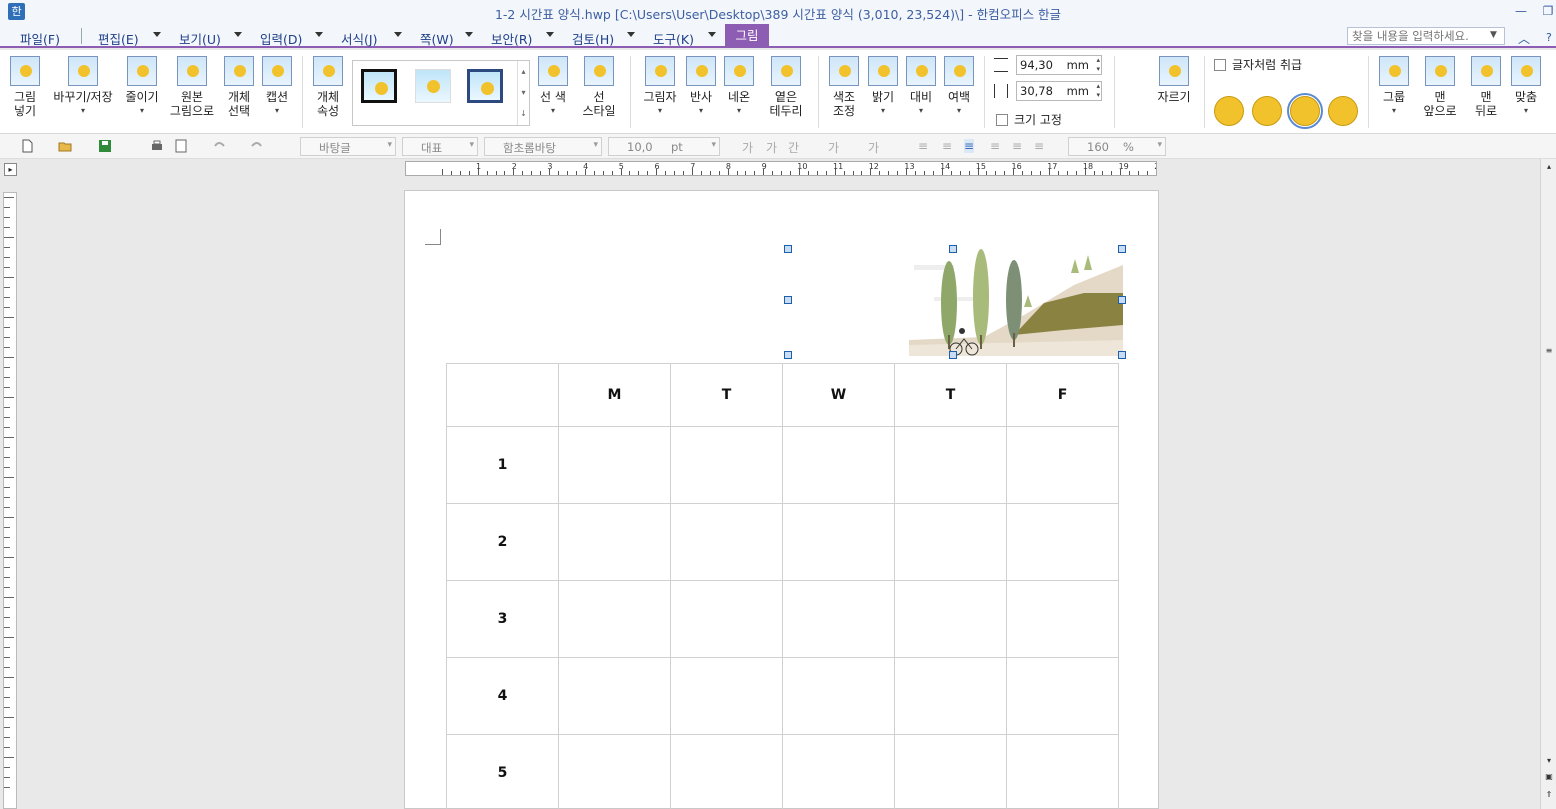  Describe the element at coordinates (1267, 111) in the screenshot. I see `wrap-tight-icon` at that location.